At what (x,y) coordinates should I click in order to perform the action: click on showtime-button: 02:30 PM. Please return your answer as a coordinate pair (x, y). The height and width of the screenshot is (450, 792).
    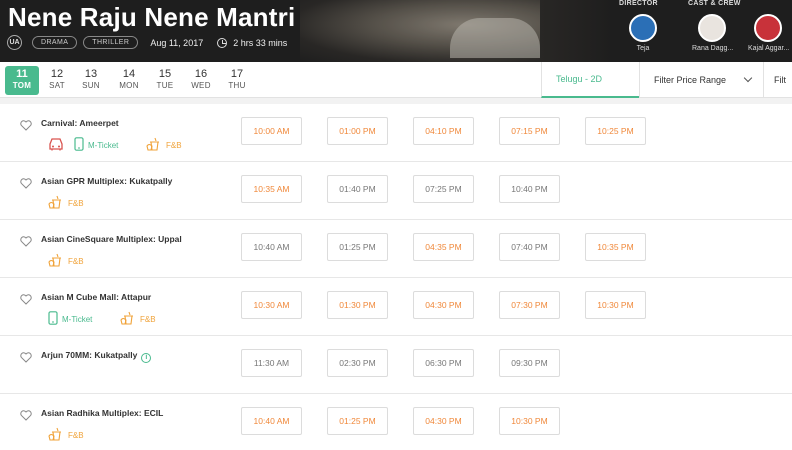
    Looking at the image, I should click on (357, 363).